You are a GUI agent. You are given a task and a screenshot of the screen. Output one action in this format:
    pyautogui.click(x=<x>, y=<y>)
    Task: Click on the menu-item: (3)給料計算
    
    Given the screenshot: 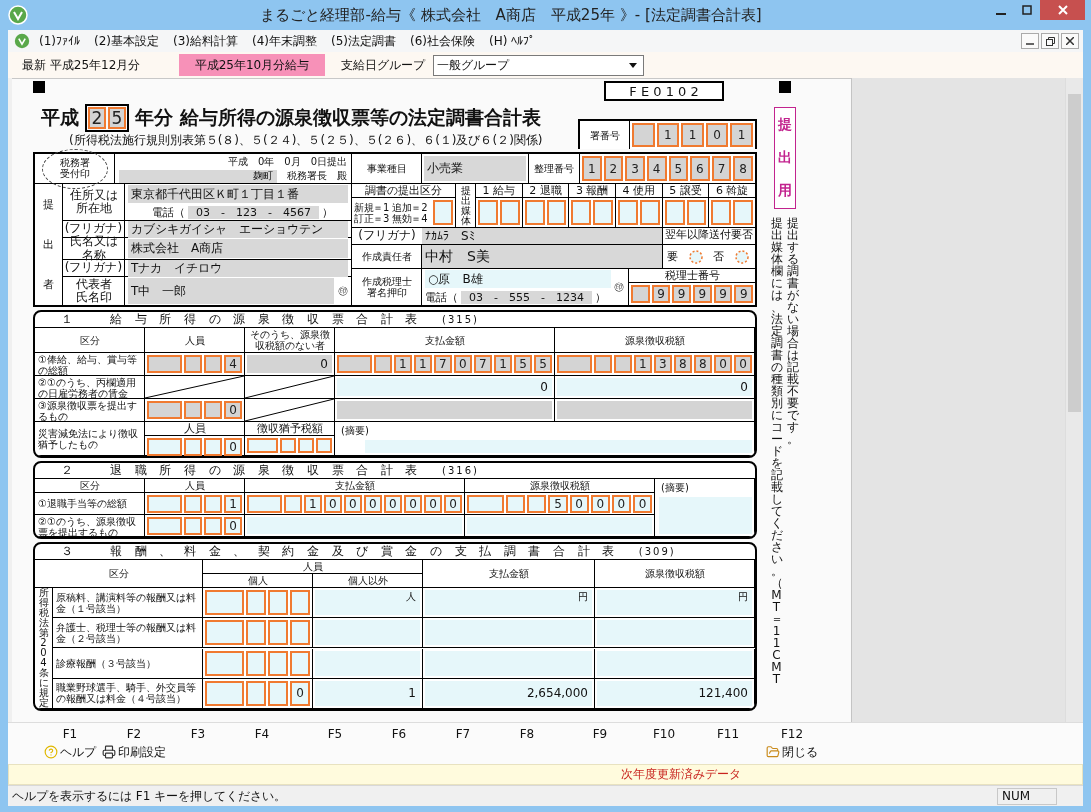 What is the action you would take?
    pyautogui.click(x=205, y=41)
    